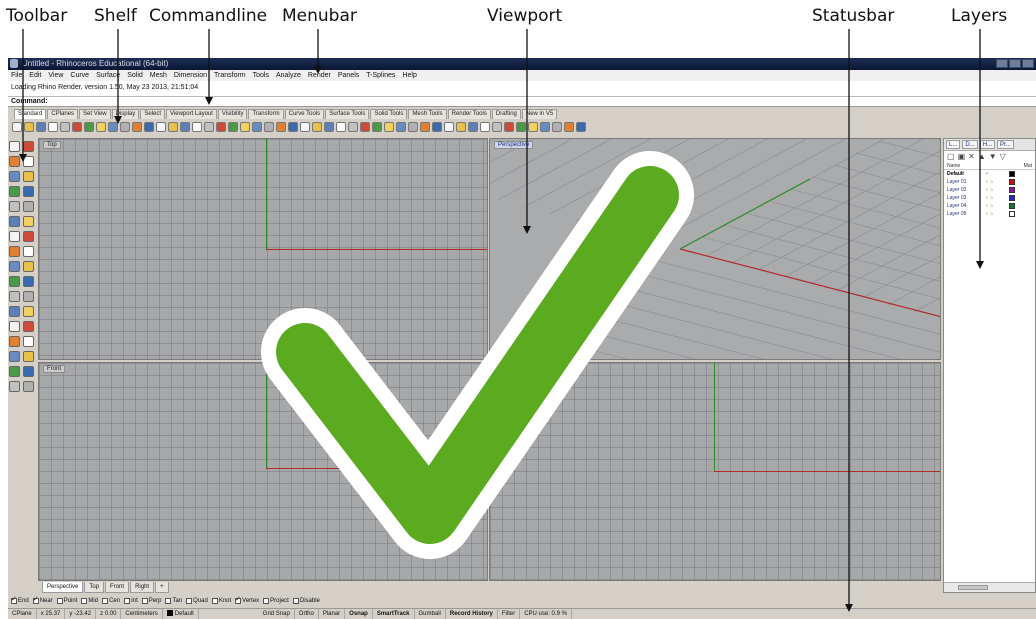 The height and width of the screenshot is (619, 1036). What do you see at coordinates (152, 114) in the screenshot?
I see `tab-select: Select` at bounding box center [152, 114].